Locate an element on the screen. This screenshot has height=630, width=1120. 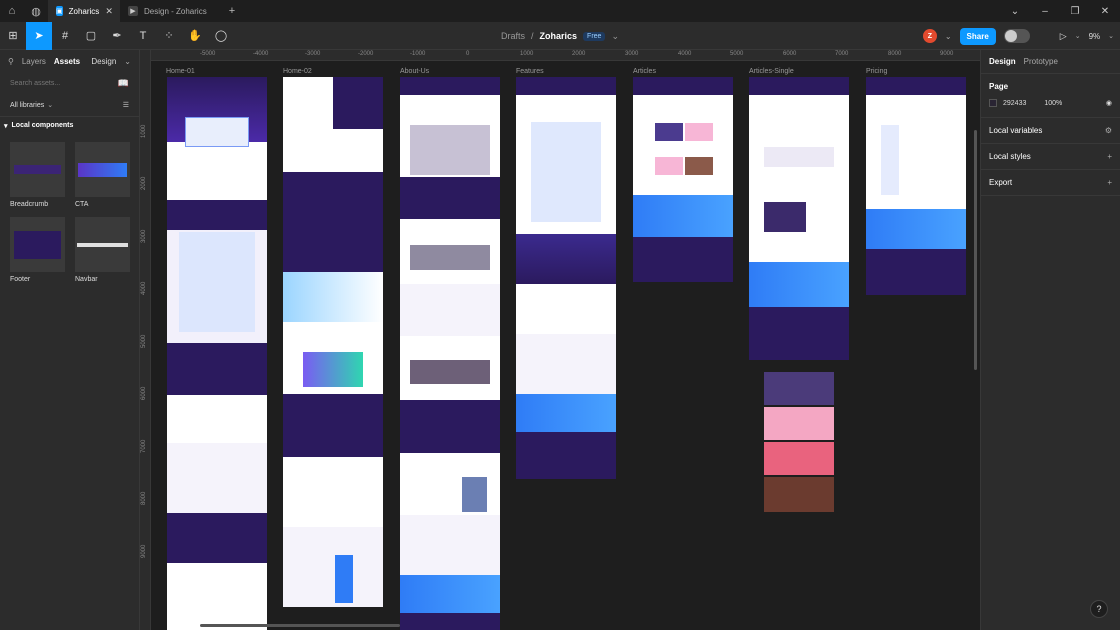
text-tool-icon: T is located at coordinates (143, 36).